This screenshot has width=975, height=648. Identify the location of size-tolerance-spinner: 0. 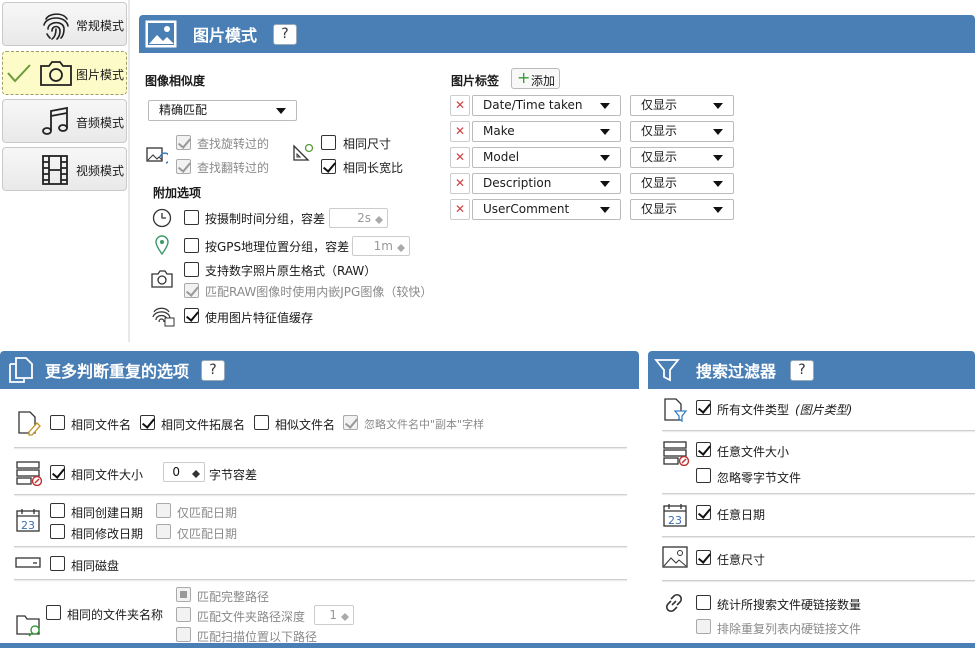
(184, 472).